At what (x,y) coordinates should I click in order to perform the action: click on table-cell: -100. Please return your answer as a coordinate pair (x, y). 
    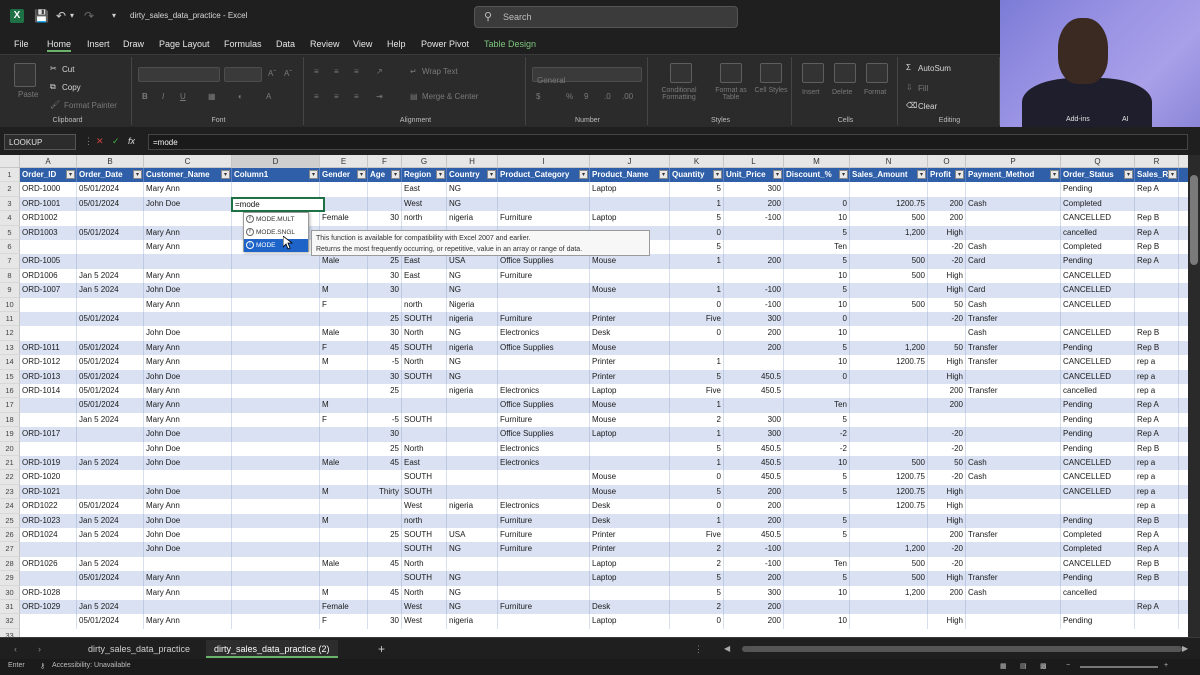
    Looking at the image, I should click on (754, 564).